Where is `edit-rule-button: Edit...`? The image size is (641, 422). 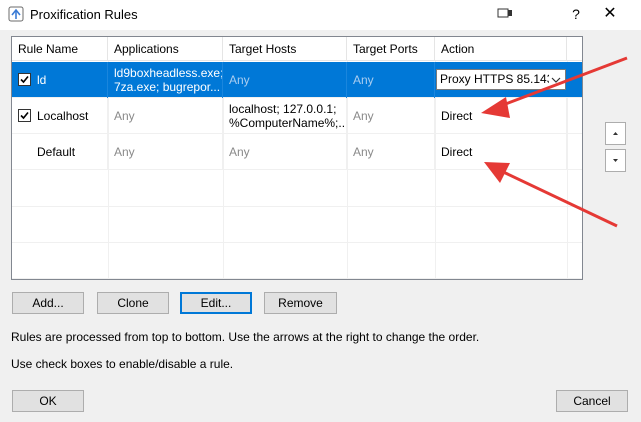 edit-rule-button: Edit... is located at coordinates (216, 303).